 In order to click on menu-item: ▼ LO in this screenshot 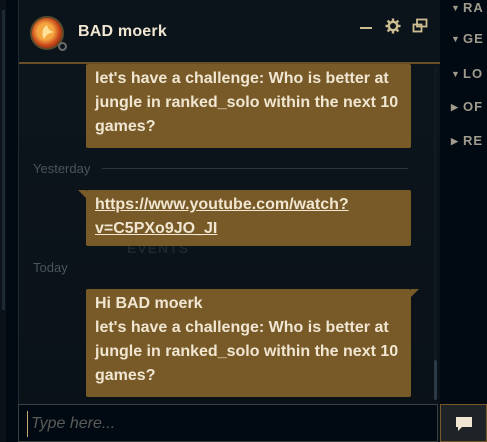, I will do `click(467, 73)`.